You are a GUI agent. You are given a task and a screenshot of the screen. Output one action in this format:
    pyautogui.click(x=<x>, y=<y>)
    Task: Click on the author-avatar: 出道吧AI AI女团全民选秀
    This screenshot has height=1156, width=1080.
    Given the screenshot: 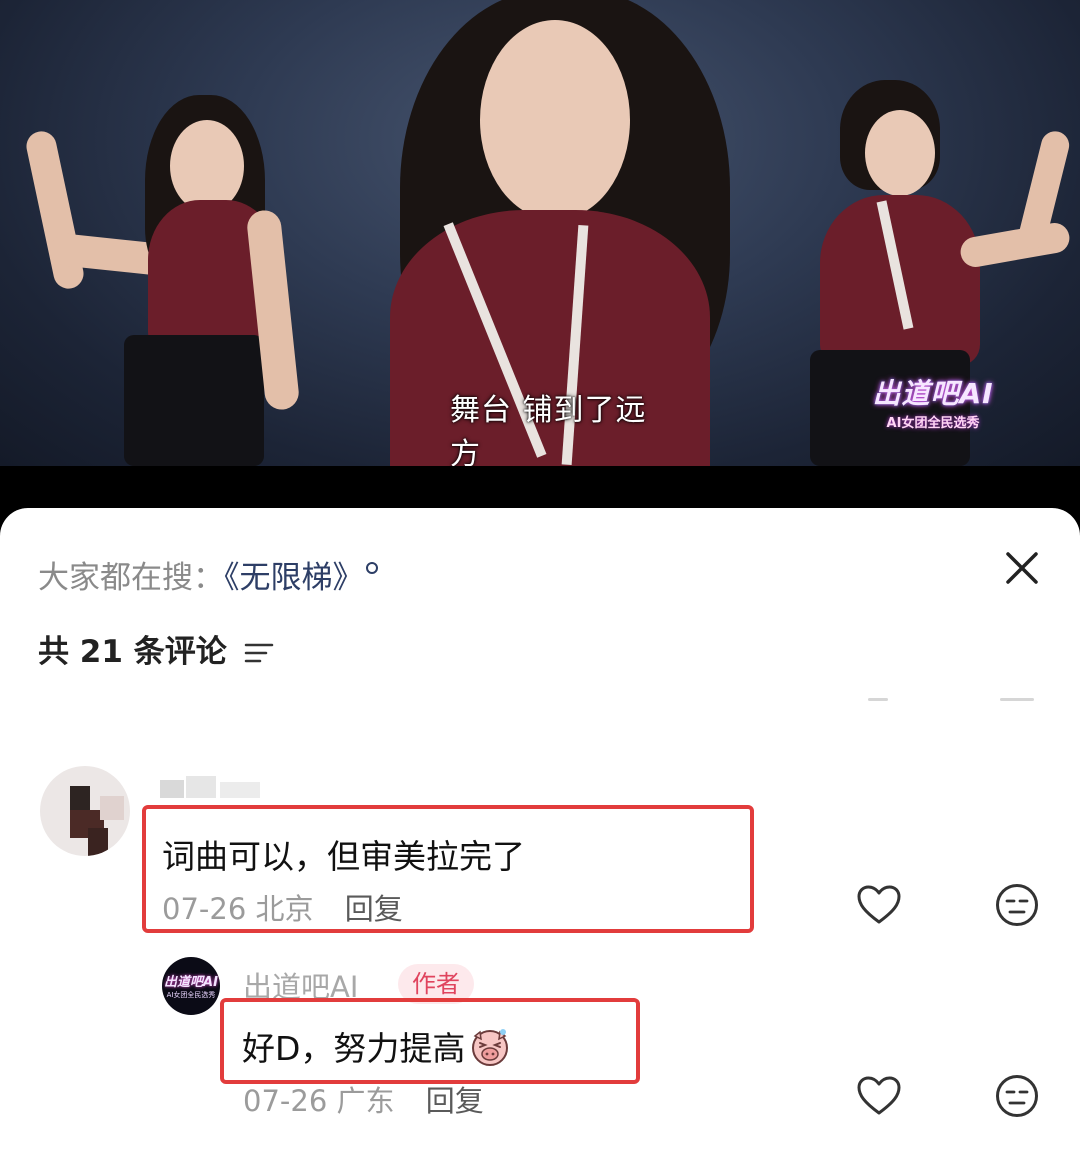 What is the action you would take?
    pyautogui.click(x=191, y=986)
    